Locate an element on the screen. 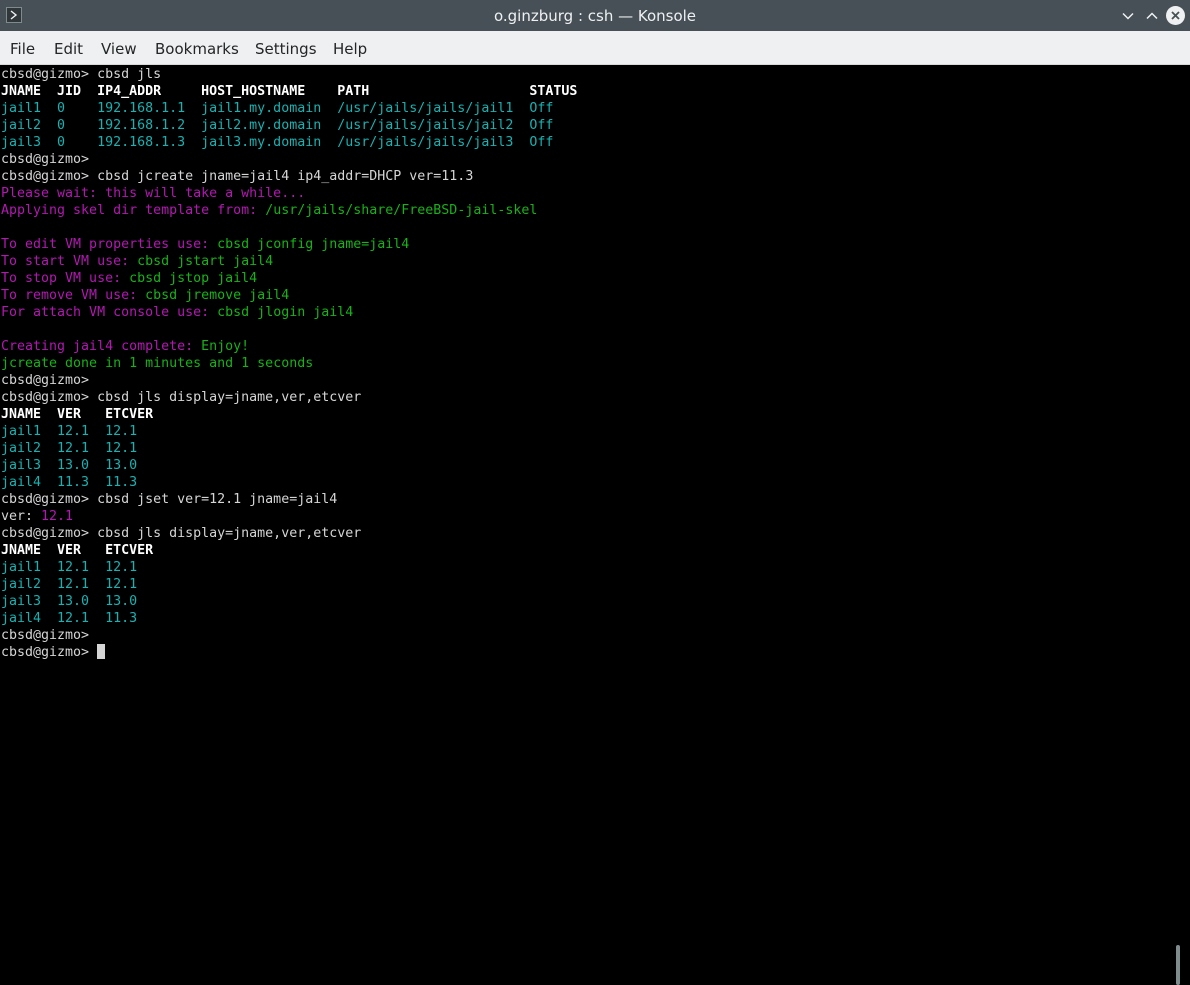  terminal-text: /usr/jails/share/FreeBSD-jail-skel is located at coordinates (401, 210).